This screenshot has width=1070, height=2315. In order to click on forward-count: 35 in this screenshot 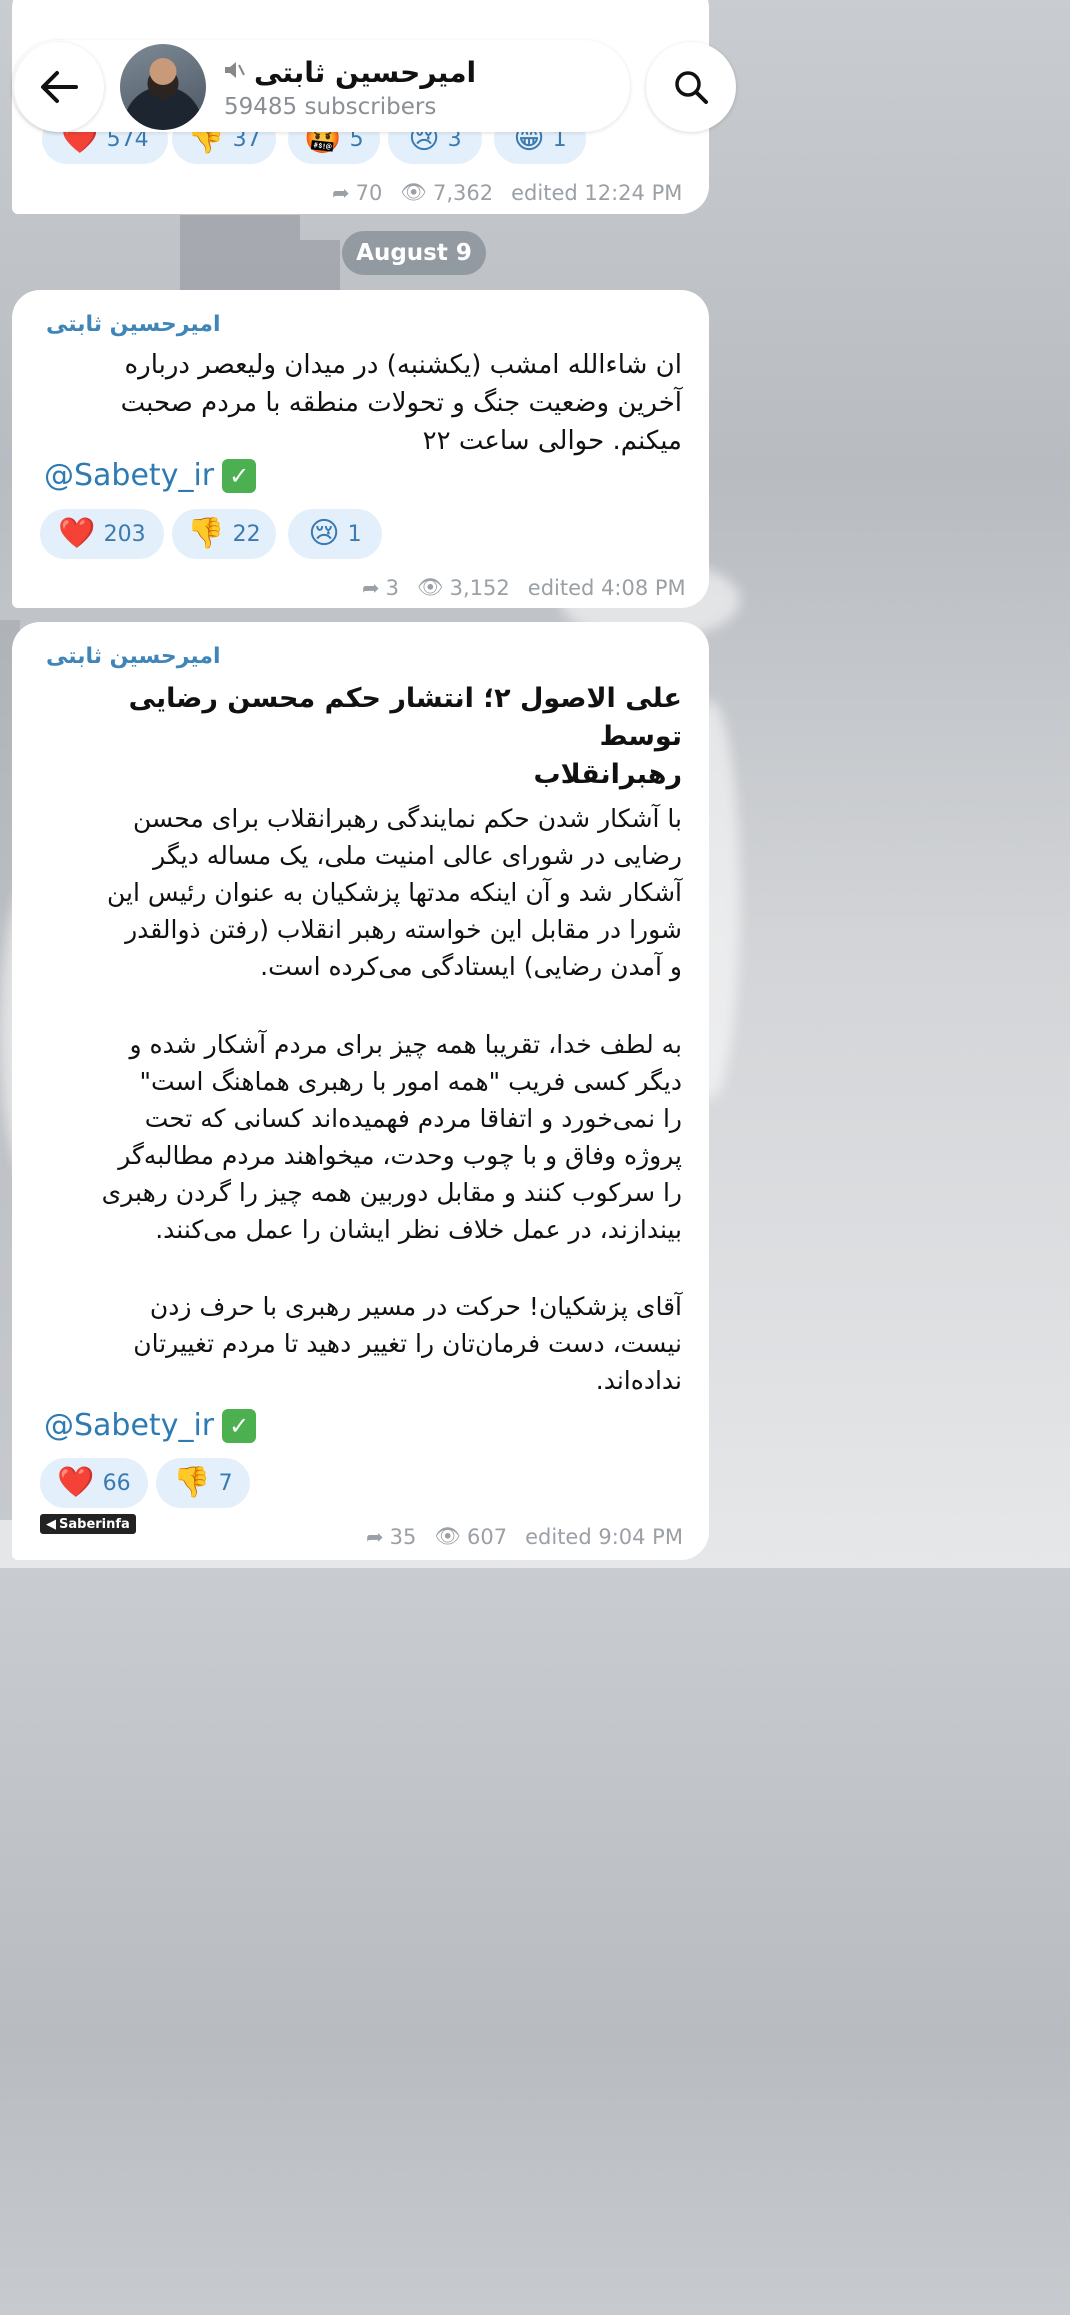, I will do `click(403, 1536)`.